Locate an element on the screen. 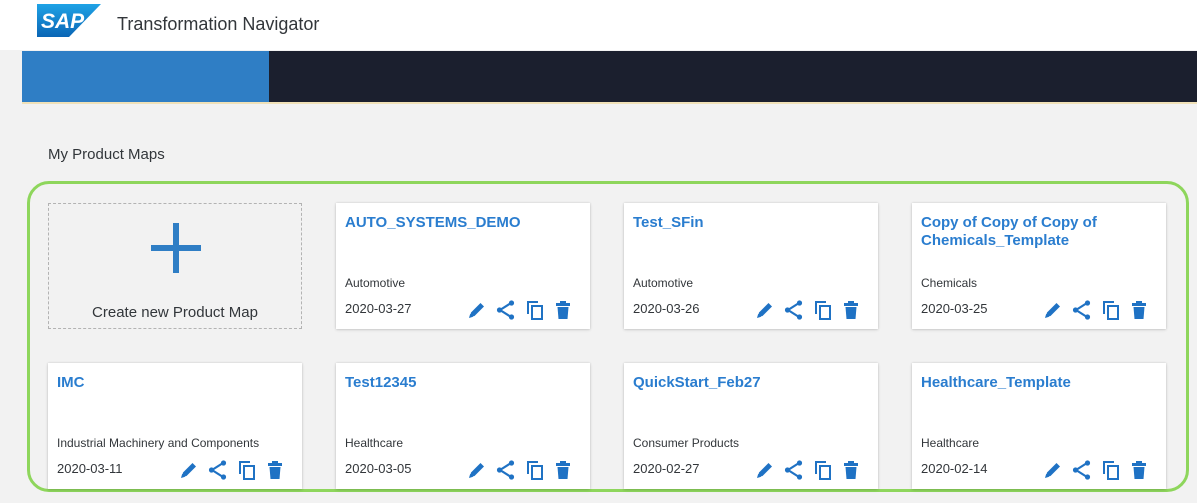  top-navbar is located at coordinates (609, 76).